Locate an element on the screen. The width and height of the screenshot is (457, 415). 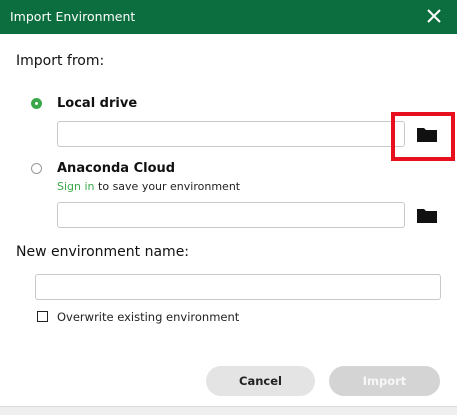
local-drive-label: Local drive is located at coordinates (97, 103).